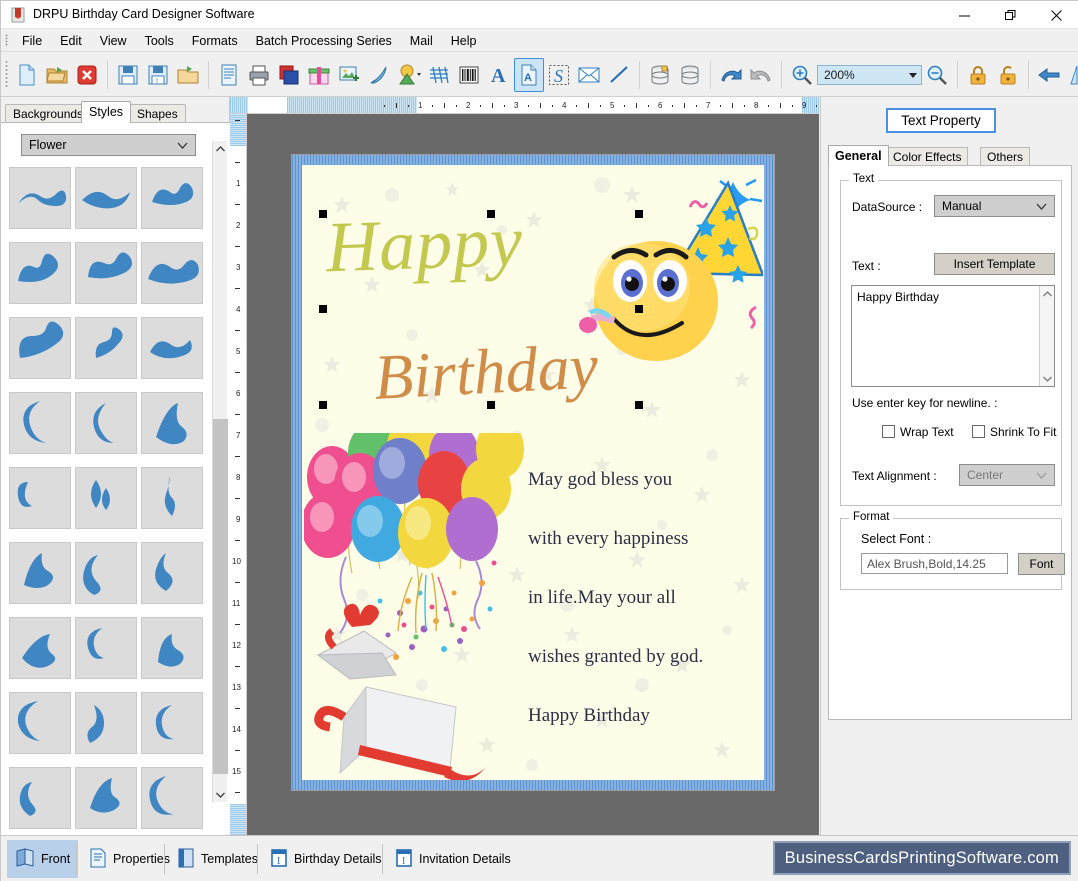 This screenshot has width=1078, height=881. What do you see at coordinates (464, 41) in the screenshot?
I see `menu-item-help: Help` at bounding box center [464, 41].